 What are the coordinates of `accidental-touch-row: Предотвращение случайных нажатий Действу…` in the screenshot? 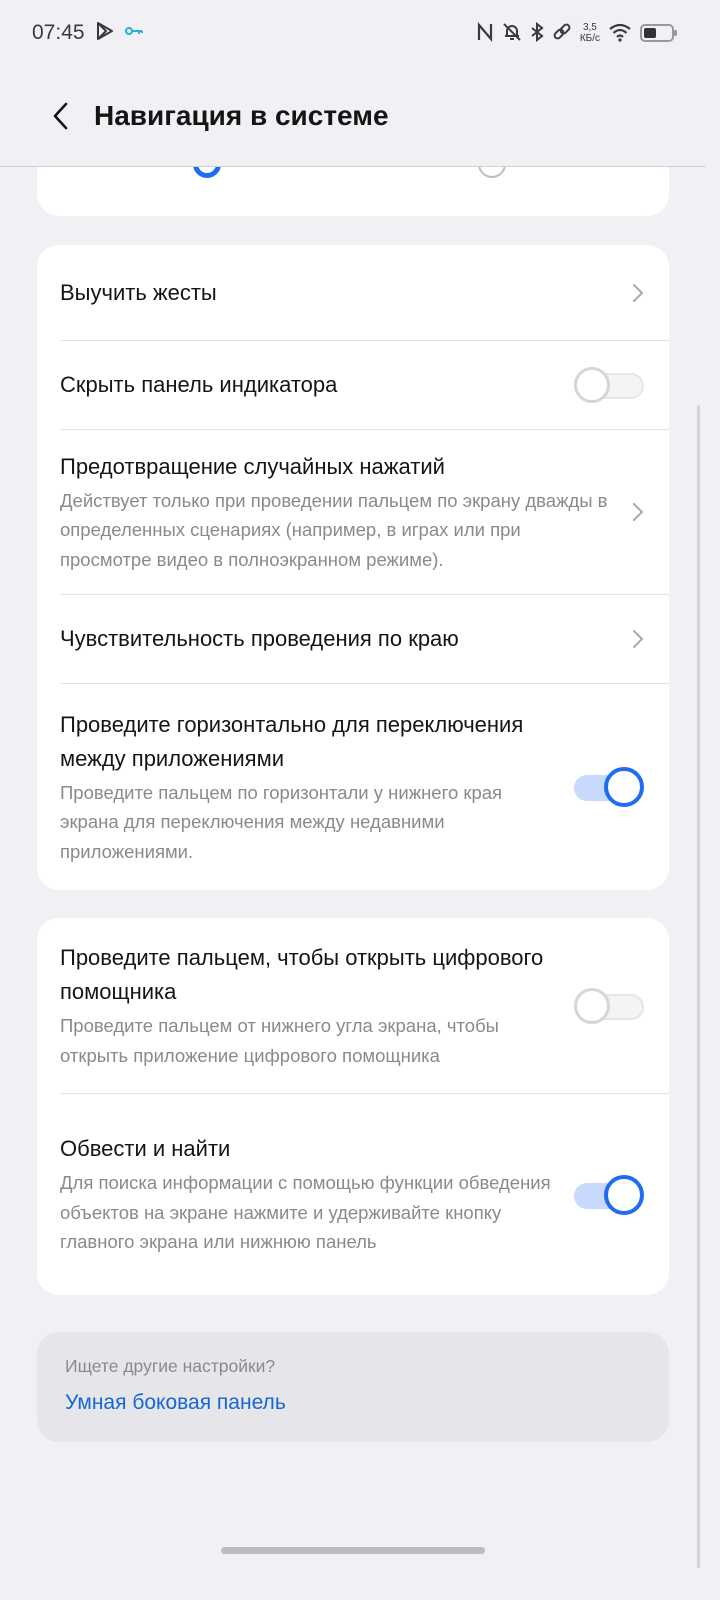 It's located at (364, 512).